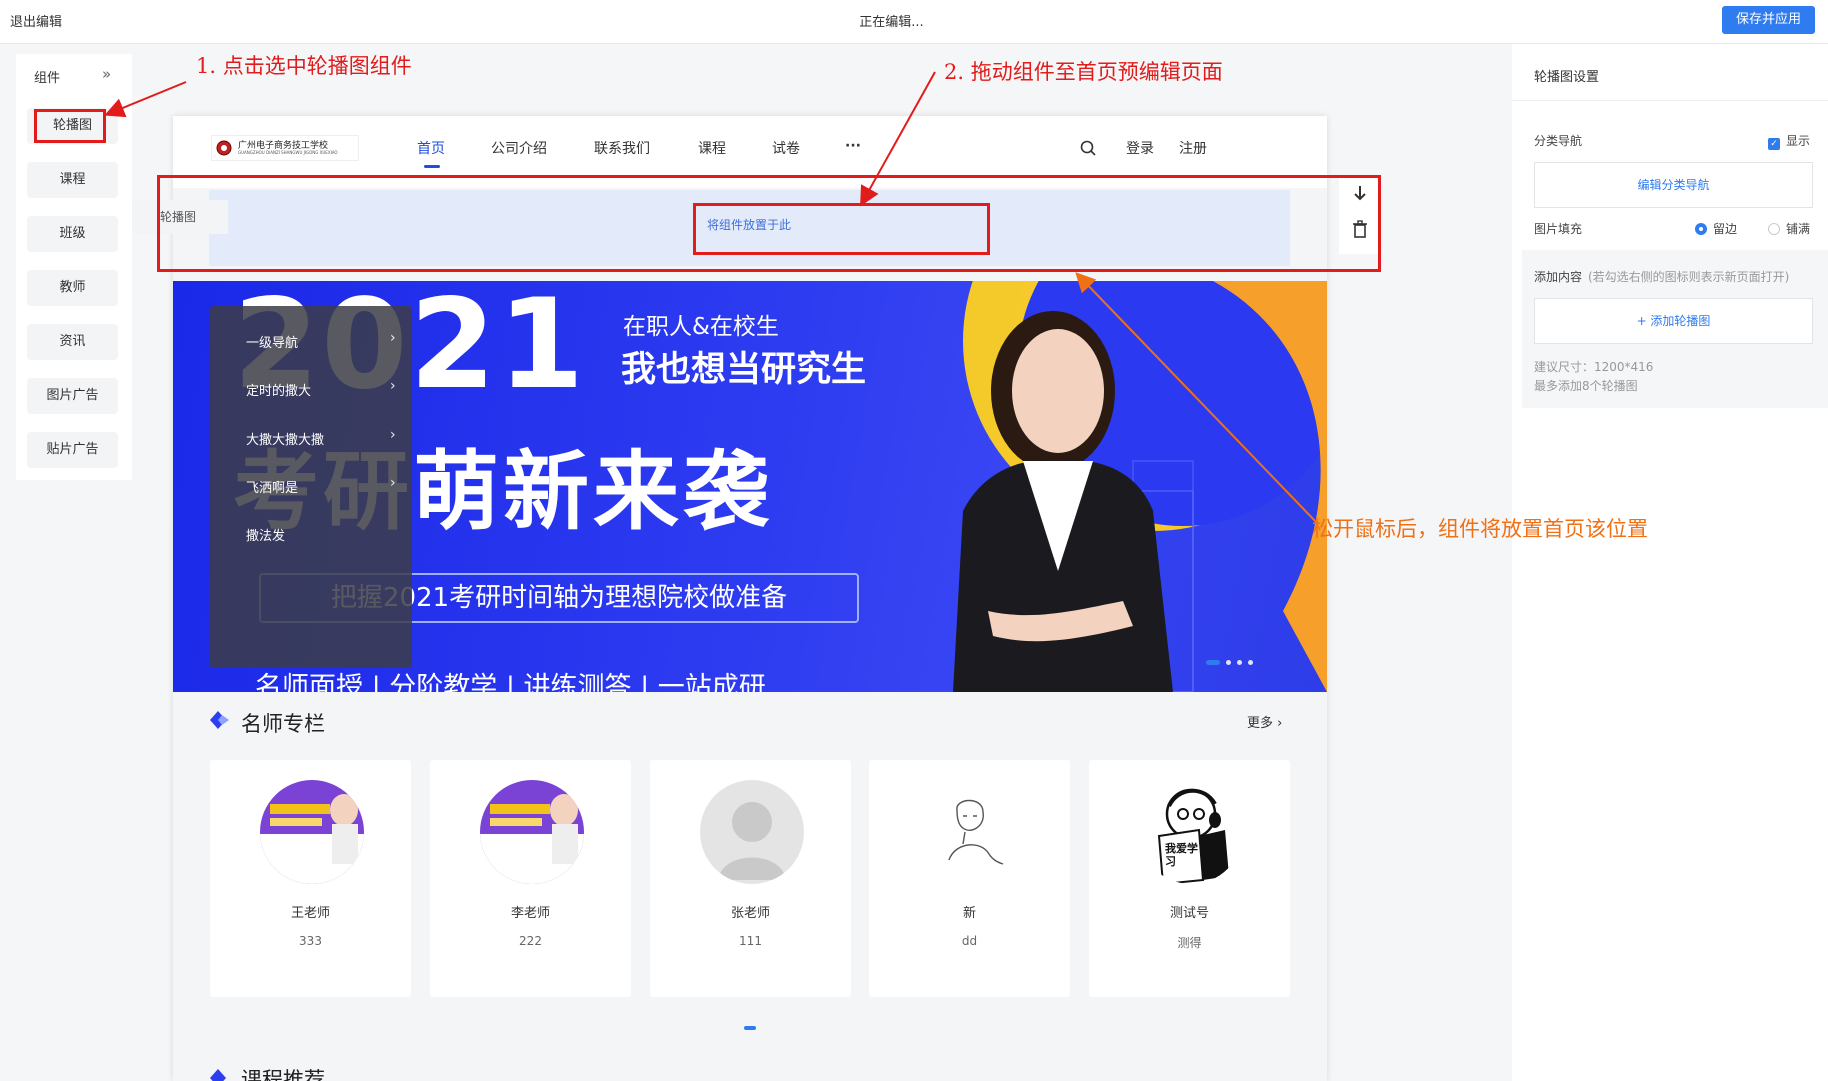 This screenshot has width=1828, height=1081. Describe the element at coordinates (701, 327) in the screenshot. I see `banner-line1: 在职人&在校生` at that location.